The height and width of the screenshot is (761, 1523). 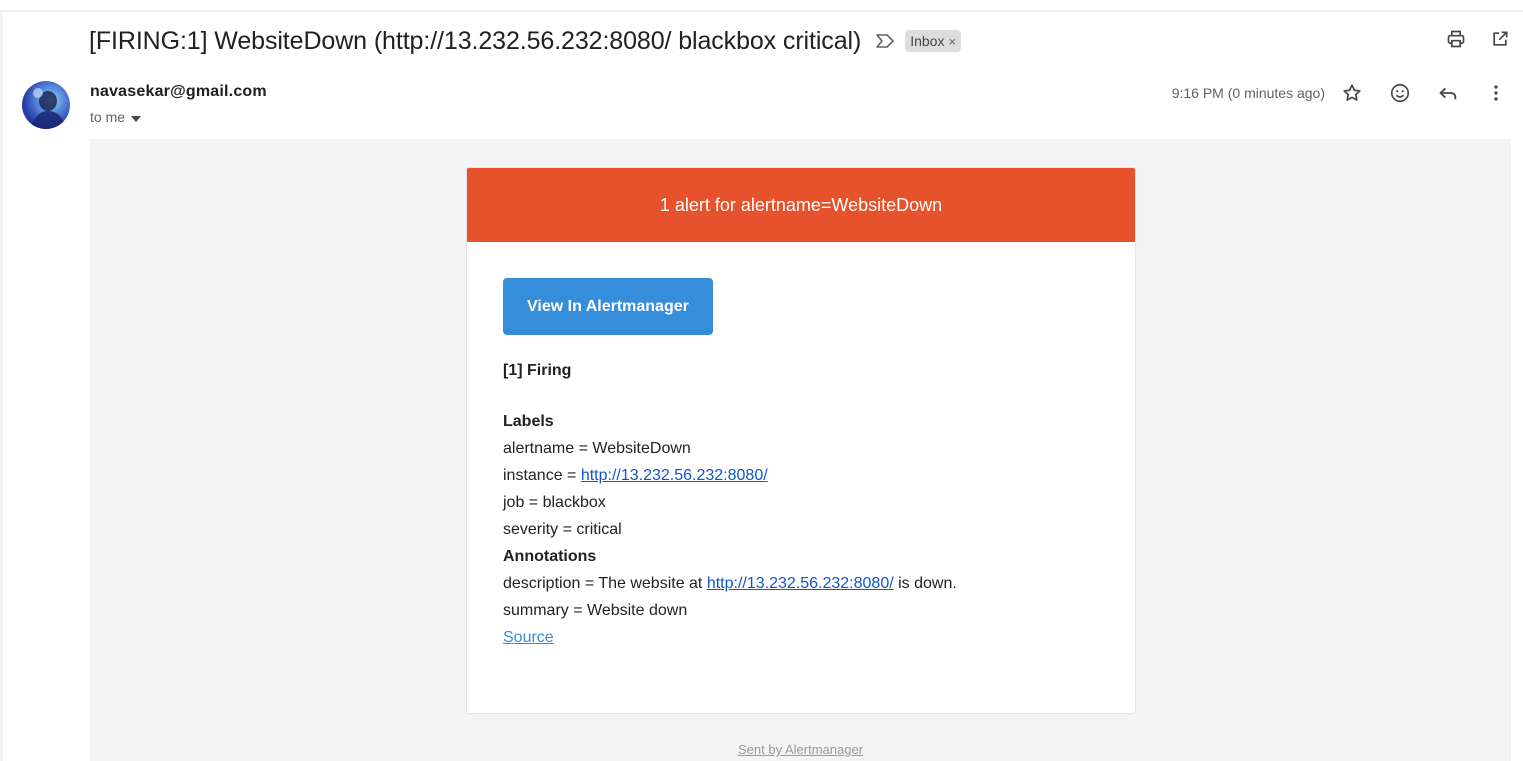 What do you see at coordinates (1339, 93) in the screenshot?
I see `message-meta: 9:16 PM (0 minutes ago)` at bounding box center [1339, 93].